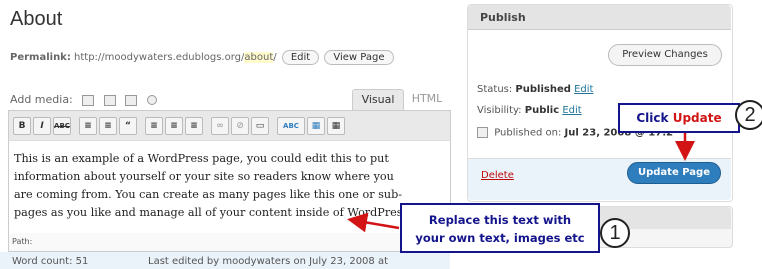 The height and width of the screenshot is (269, 762). What do you see at coordinates (500, 220) in the screenshot?
I see `callout-replace-line1: Replace this text with` at bounding box center [500, 220].